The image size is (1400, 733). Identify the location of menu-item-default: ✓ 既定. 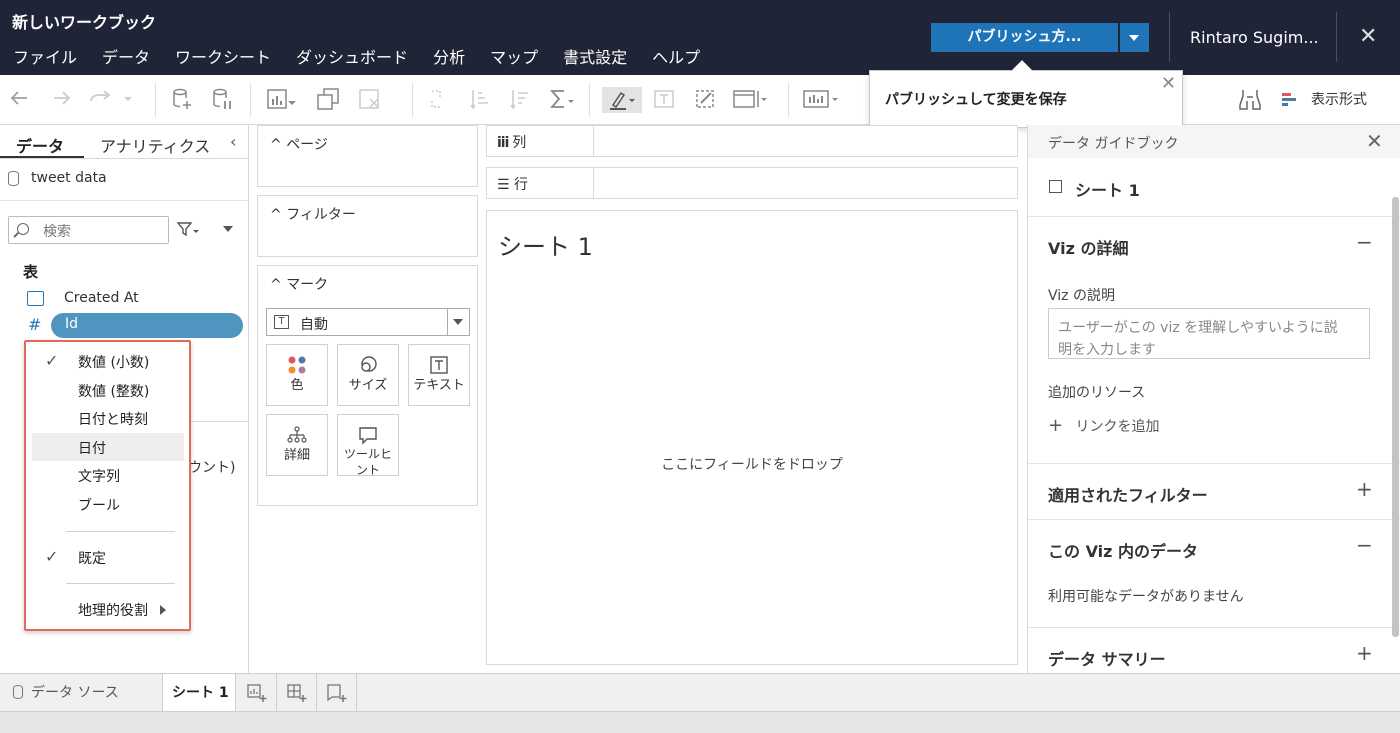
(108, 557).